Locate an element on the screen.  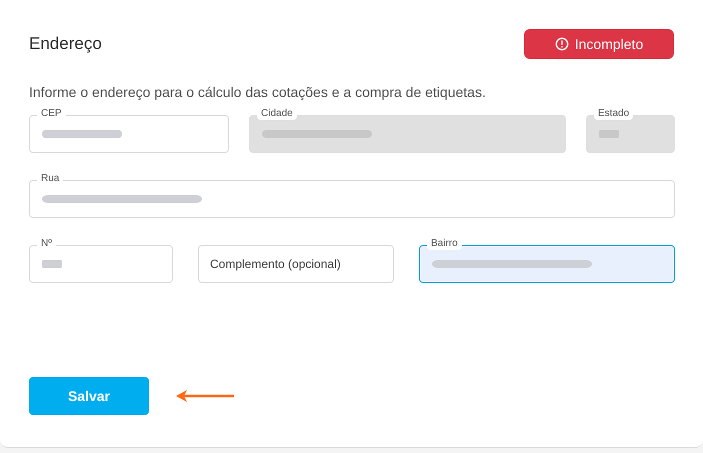
badge-label: Incompleto is located at coordinates (609, 44).